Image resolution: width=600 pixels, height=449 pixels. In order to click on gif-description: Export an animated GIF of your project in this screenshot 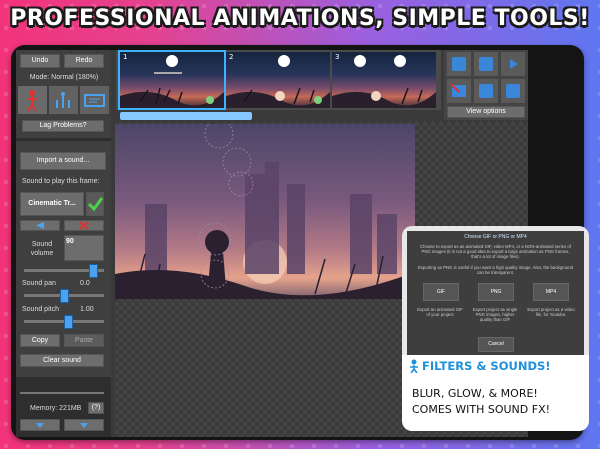, I will do `click(440, 312)`.